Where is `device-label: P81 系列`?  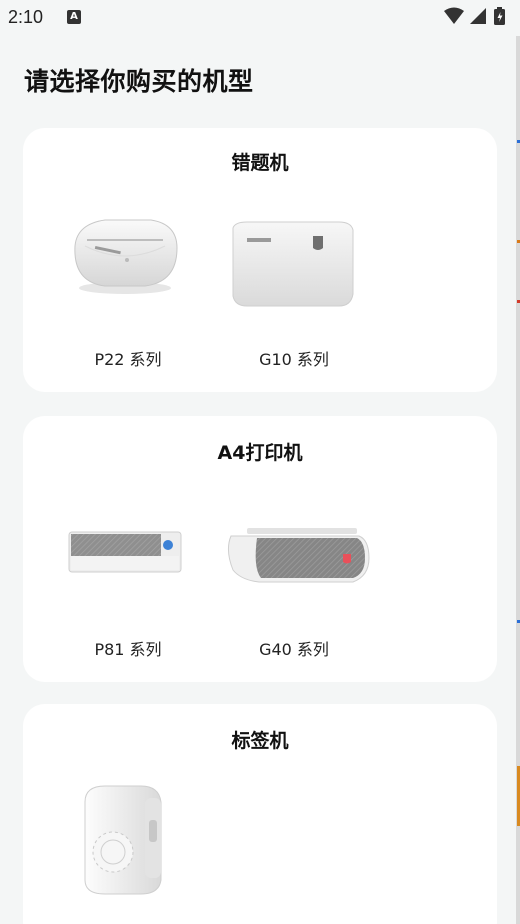
device-label: P81 系列 is located at coordinates (128, 649).